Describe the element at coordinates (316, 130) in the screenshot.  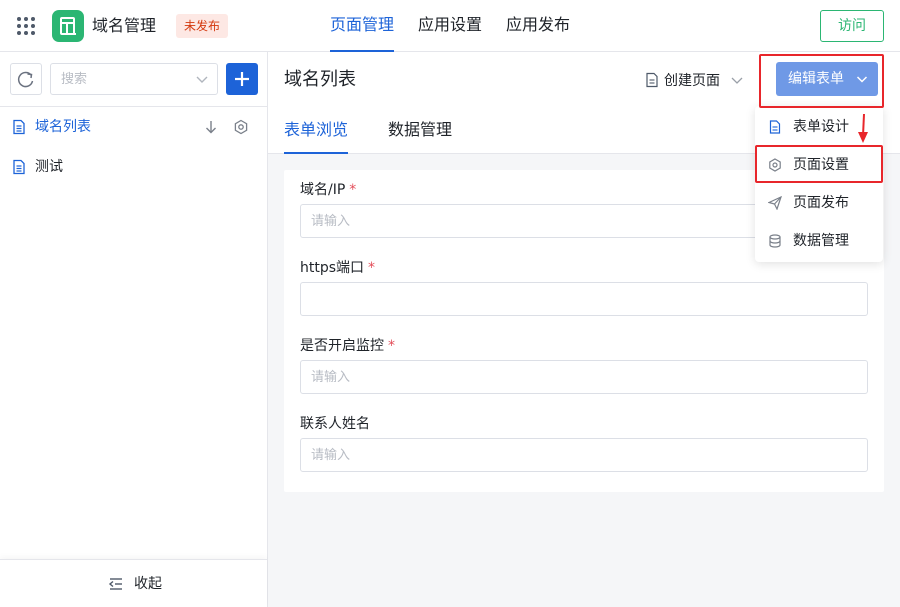
I see `tab-form-browse: 表单浏览` at that location.